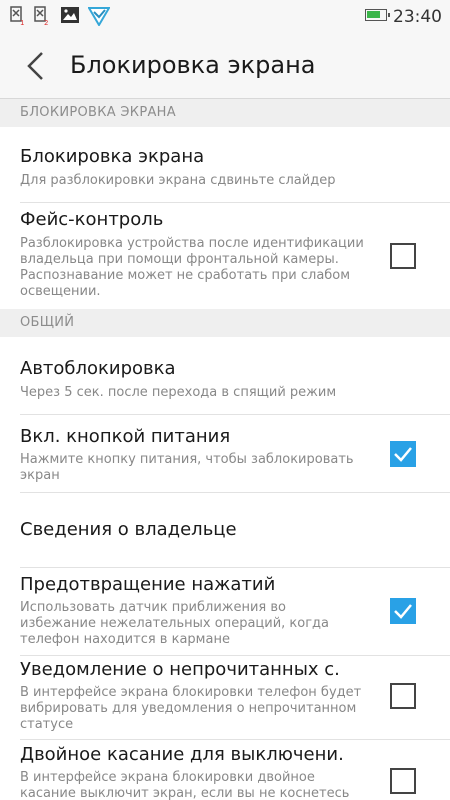 The height and width of the screenshot is (800, 450). What do you see at coordinates (417, 17) in the screenshot?
I see `clock: 23:40` at bounding box center [417, 17].